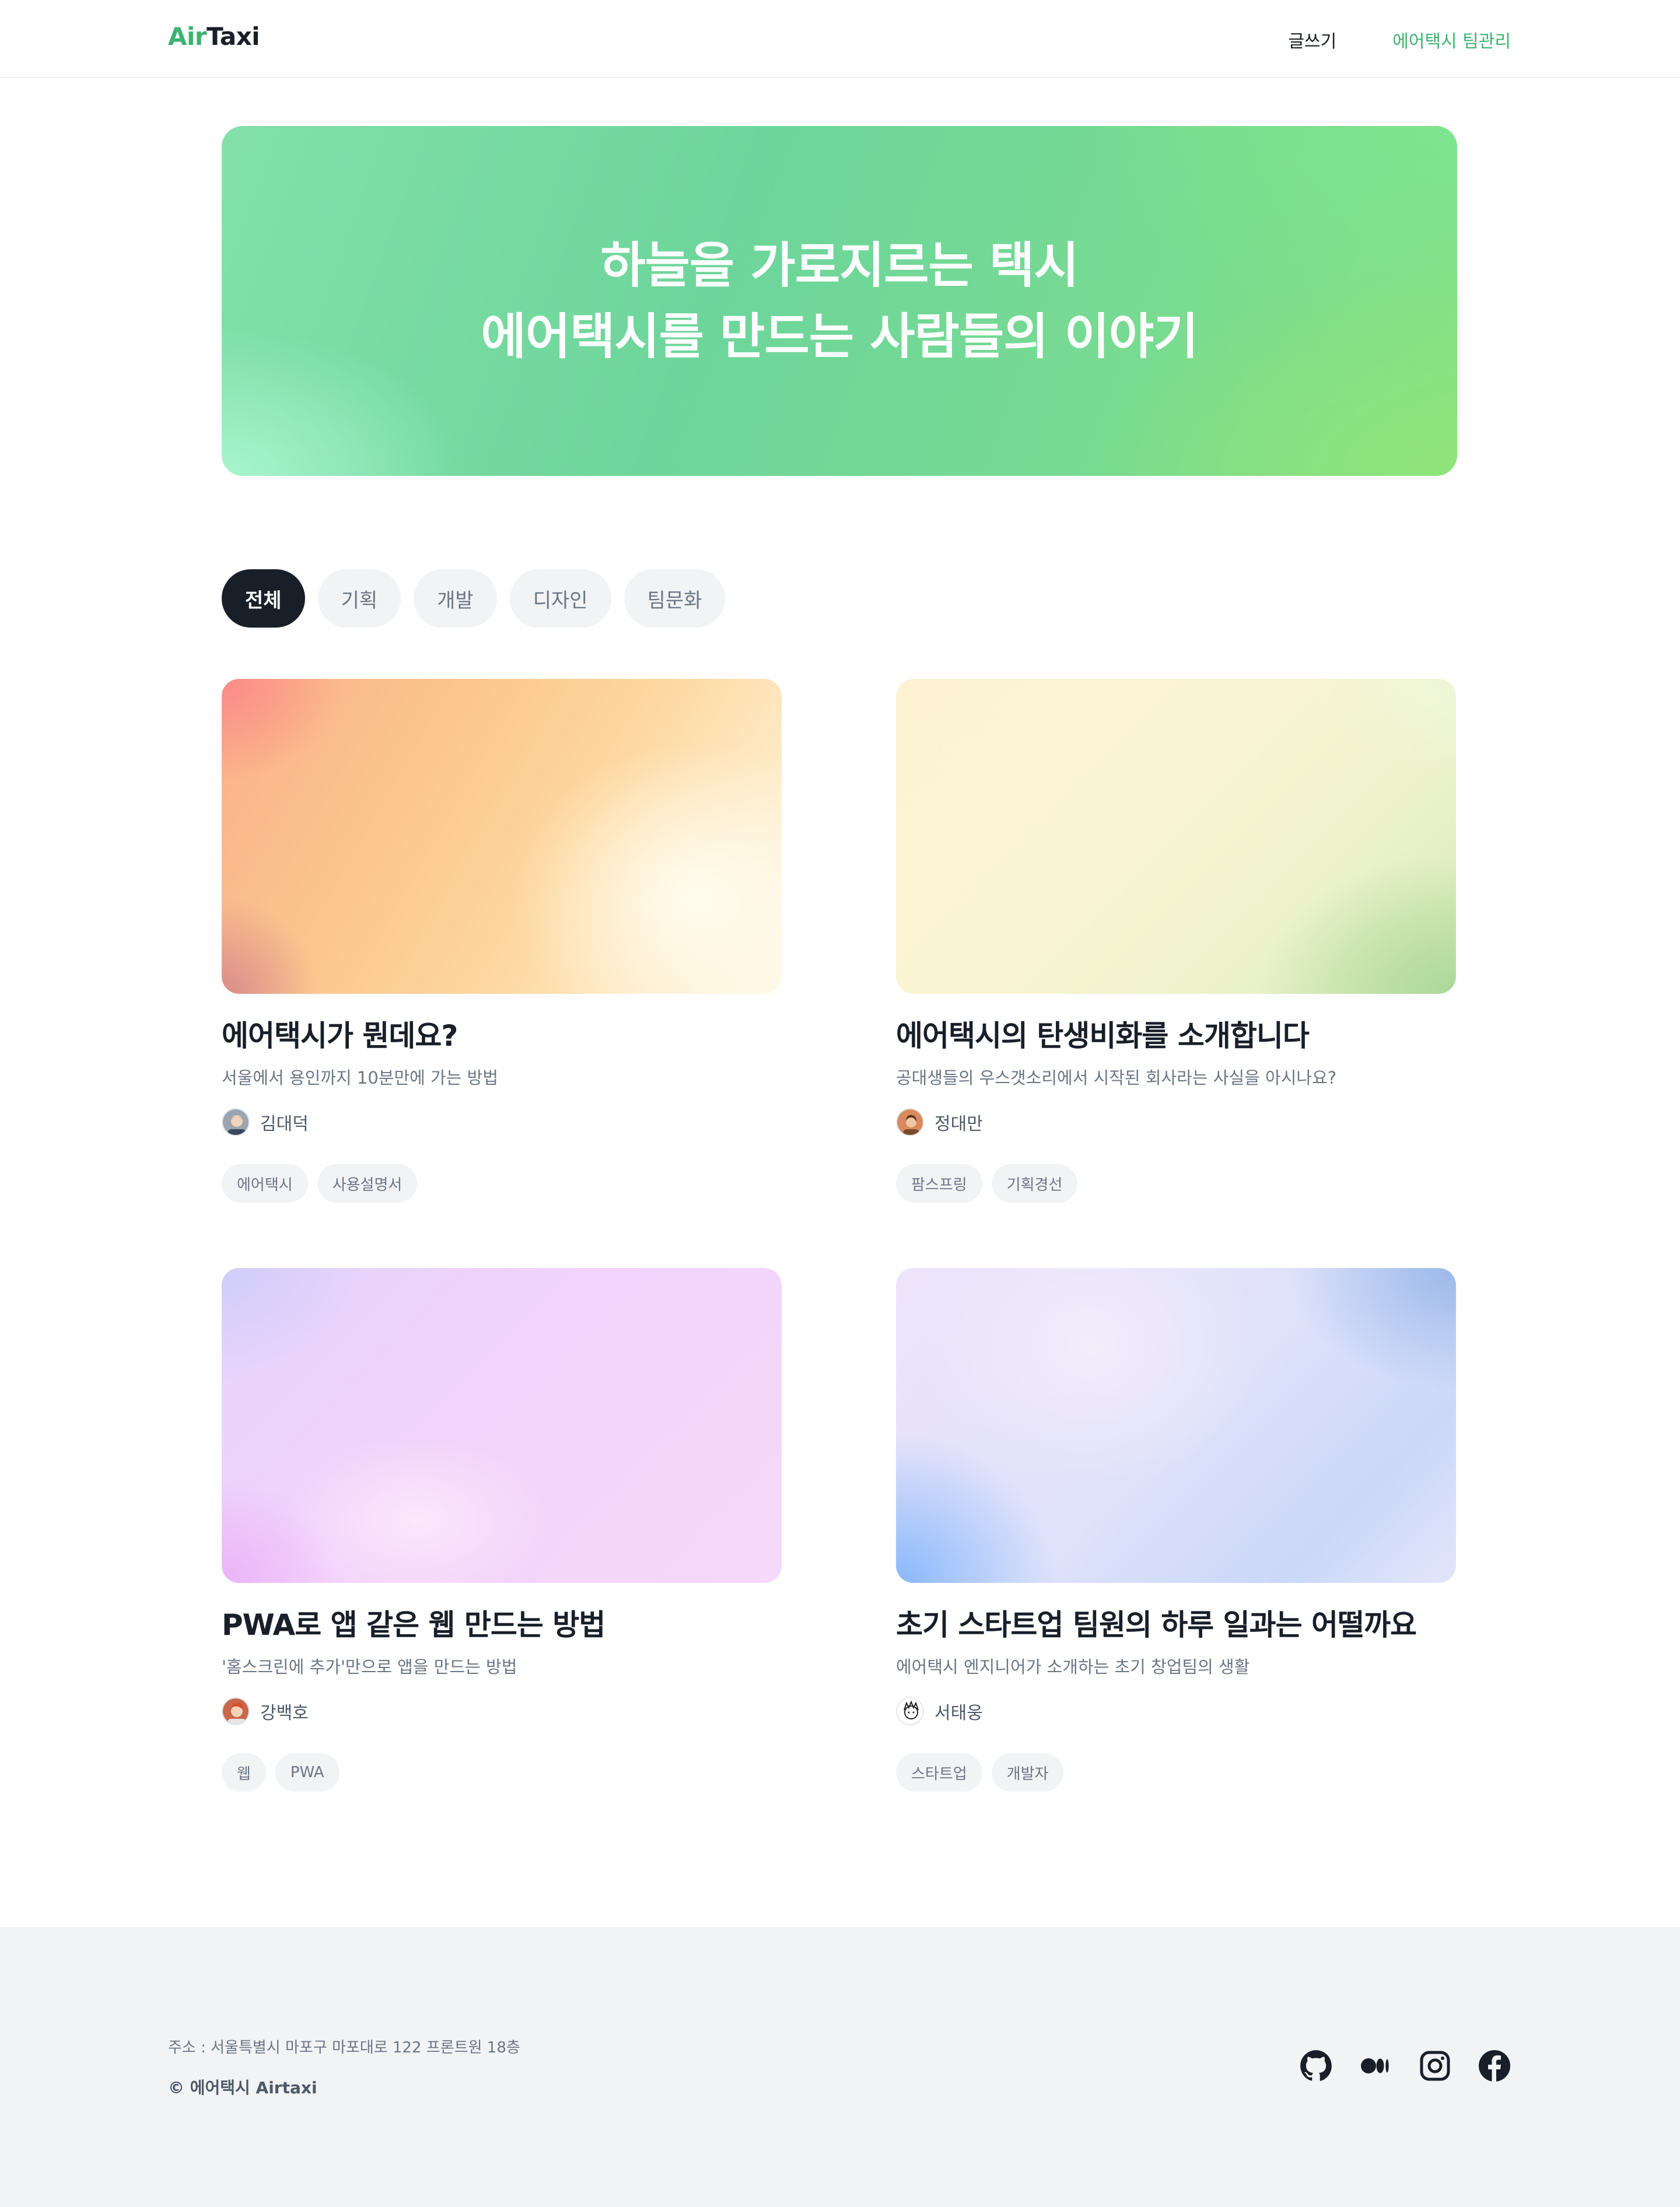 This screenshot has width=1680, height=2207. I want to click on filter-chip-design: 디자인, so click(560, 598).